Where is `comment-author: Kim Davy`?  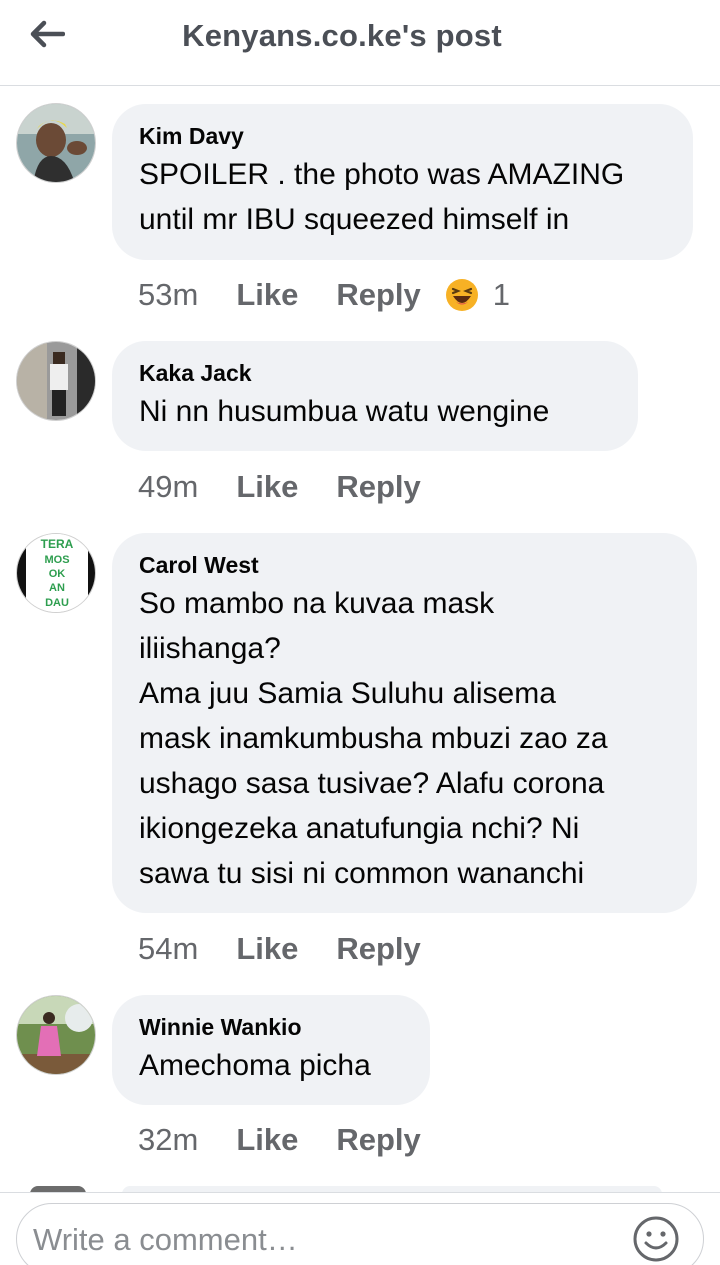 comment-author: Kim Davy is located at coordinates (403, 136).